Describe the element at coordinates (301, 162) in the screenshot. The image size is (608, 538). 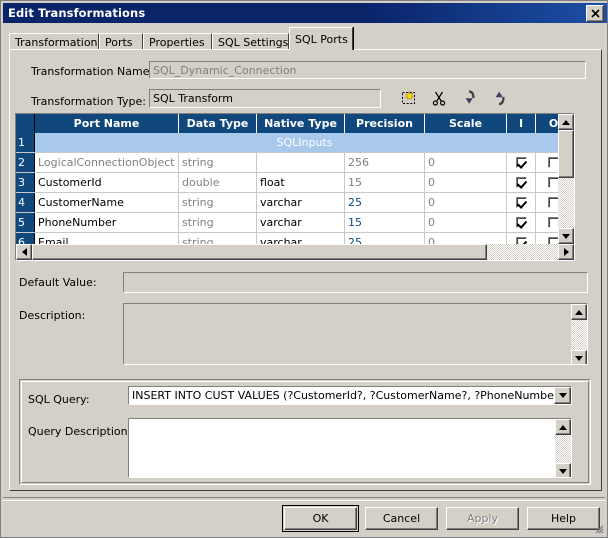
I see `cell-native-type` at that location.